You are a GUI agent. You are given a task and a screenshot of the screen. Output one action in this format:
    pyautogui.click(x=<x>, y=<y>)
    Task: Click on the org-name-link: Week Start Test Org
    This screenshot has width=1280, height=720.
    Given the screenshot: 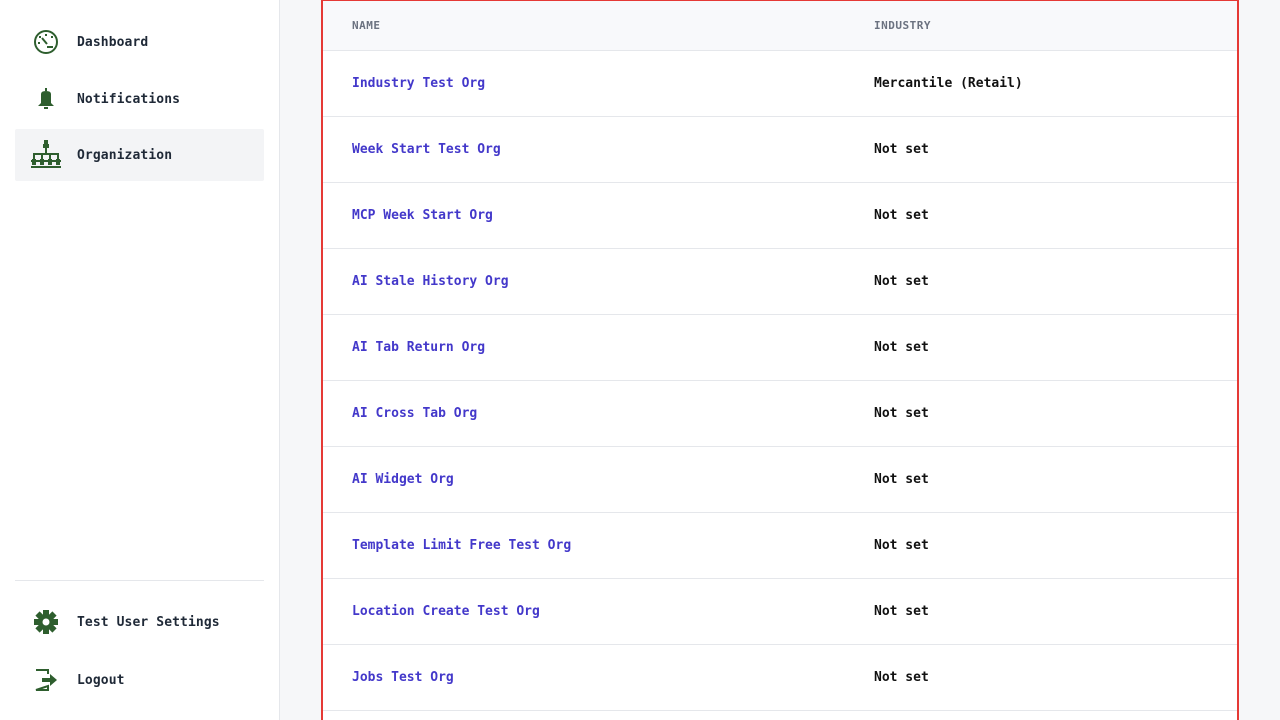 What is the action you would take?
    pyautogui.click(x=426, y=149)
    